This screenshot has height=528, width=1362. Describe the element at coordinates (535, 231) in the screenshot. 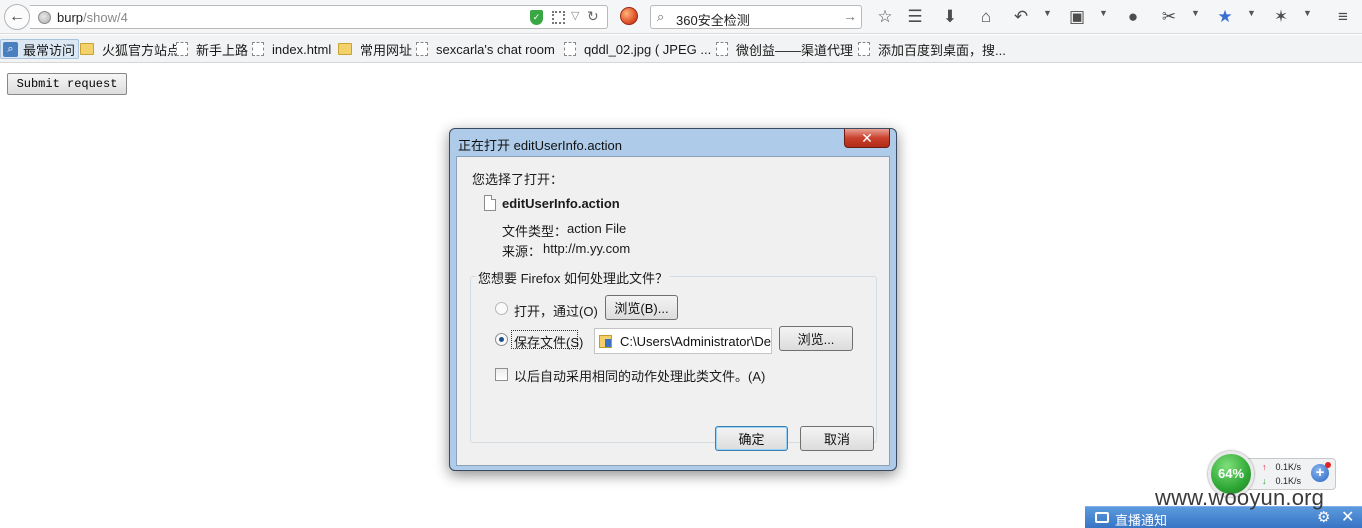

I see `file-type-label: 文件类型：` at that location.